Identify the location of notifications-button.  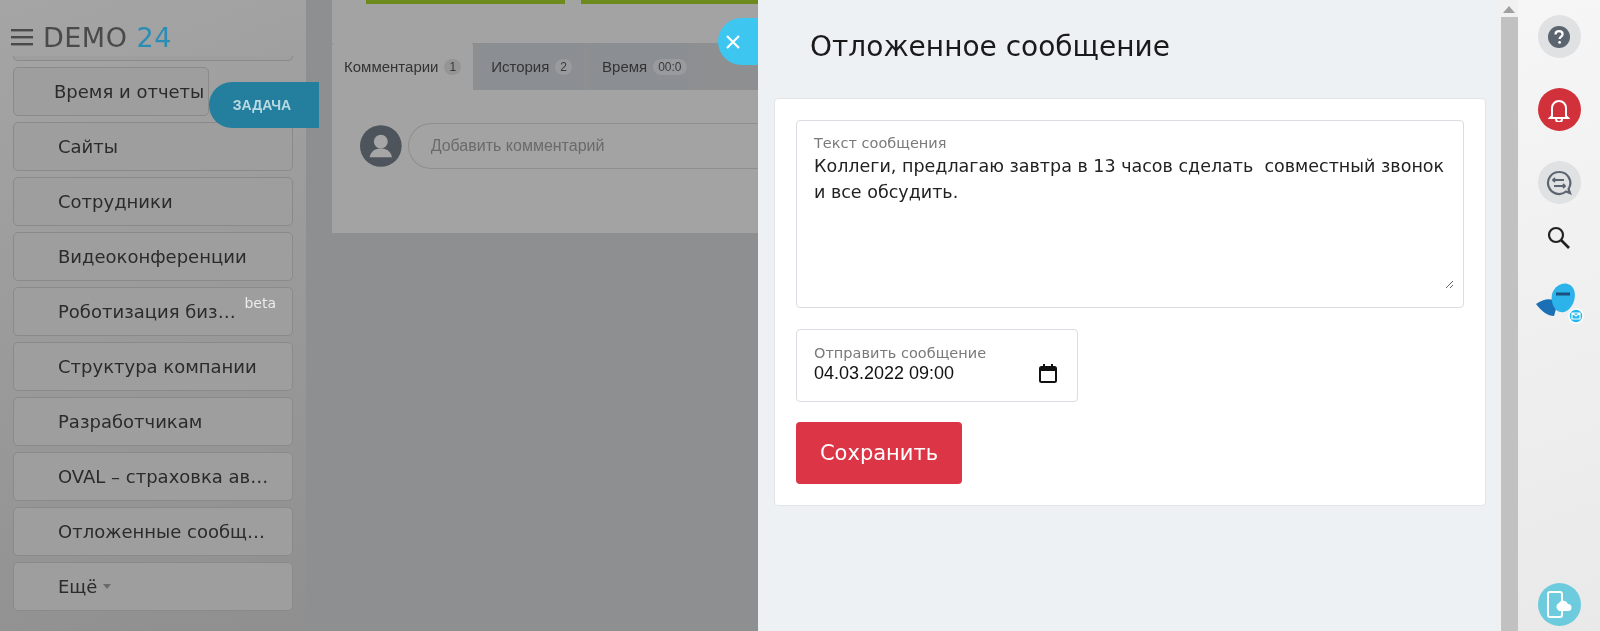
(1559, 109).